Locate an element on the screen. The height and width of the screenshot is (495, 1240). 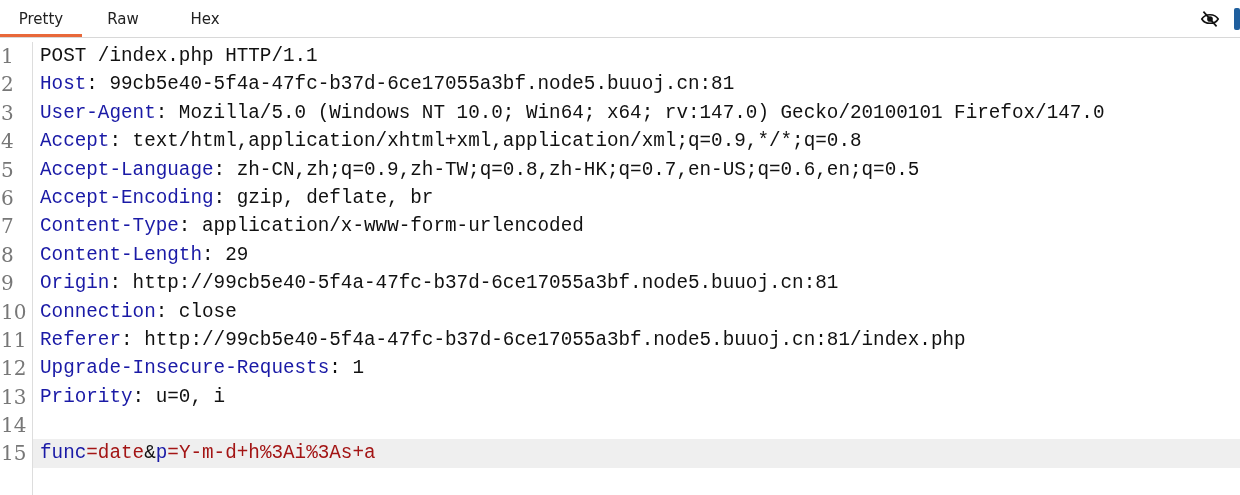
line-number: 13 is located at coordinates (14, 397).